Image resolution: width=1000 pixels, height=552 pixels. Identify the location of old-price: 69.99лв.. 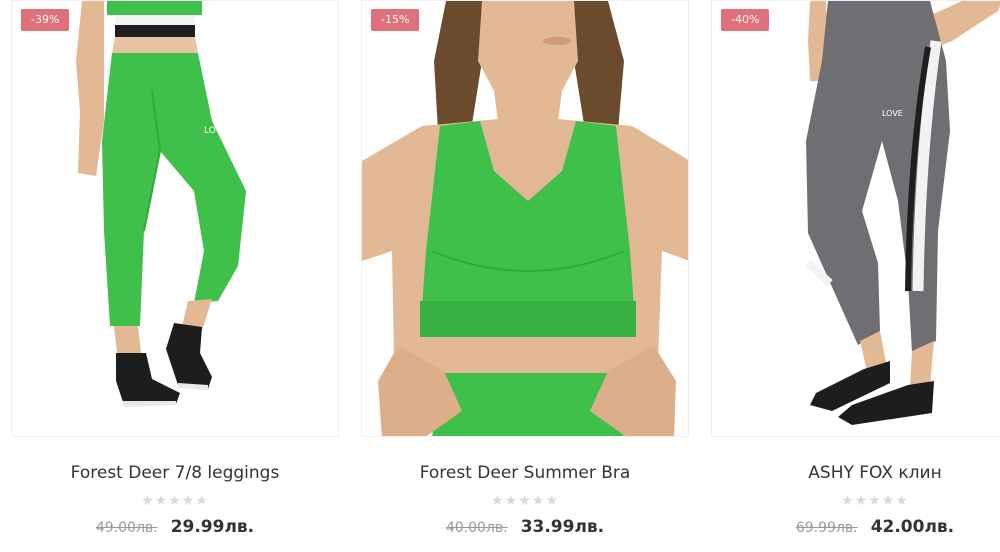
(826, 528).